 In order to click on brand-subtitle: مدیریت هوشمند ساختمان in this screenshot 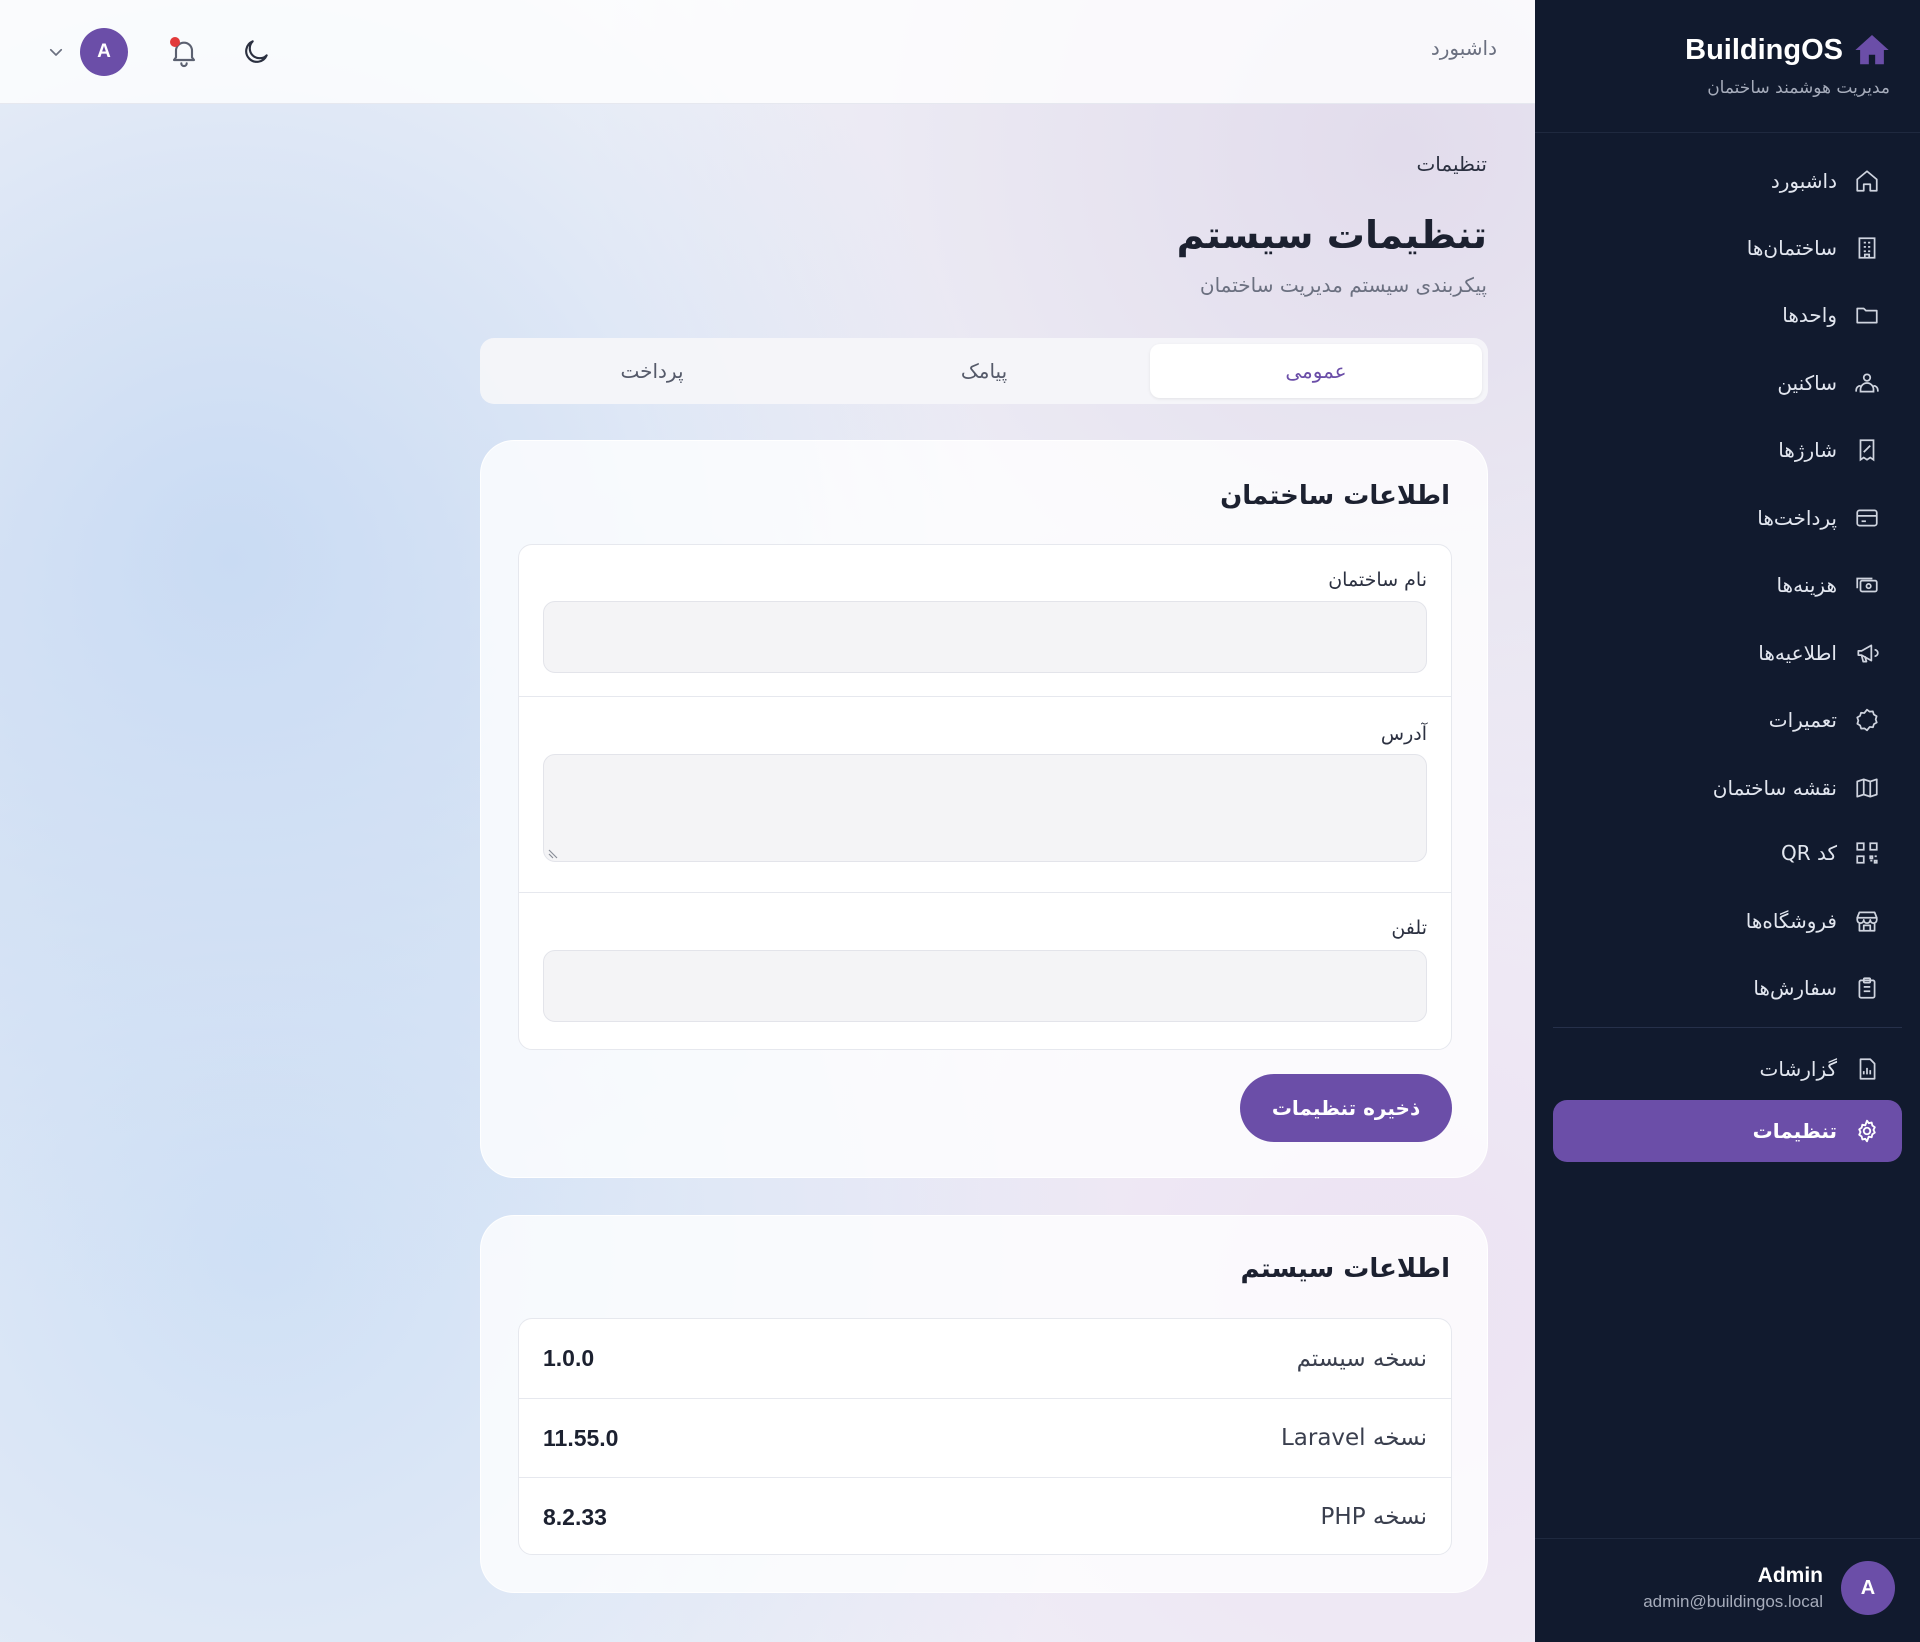, I will do `click(1798, 88)`.